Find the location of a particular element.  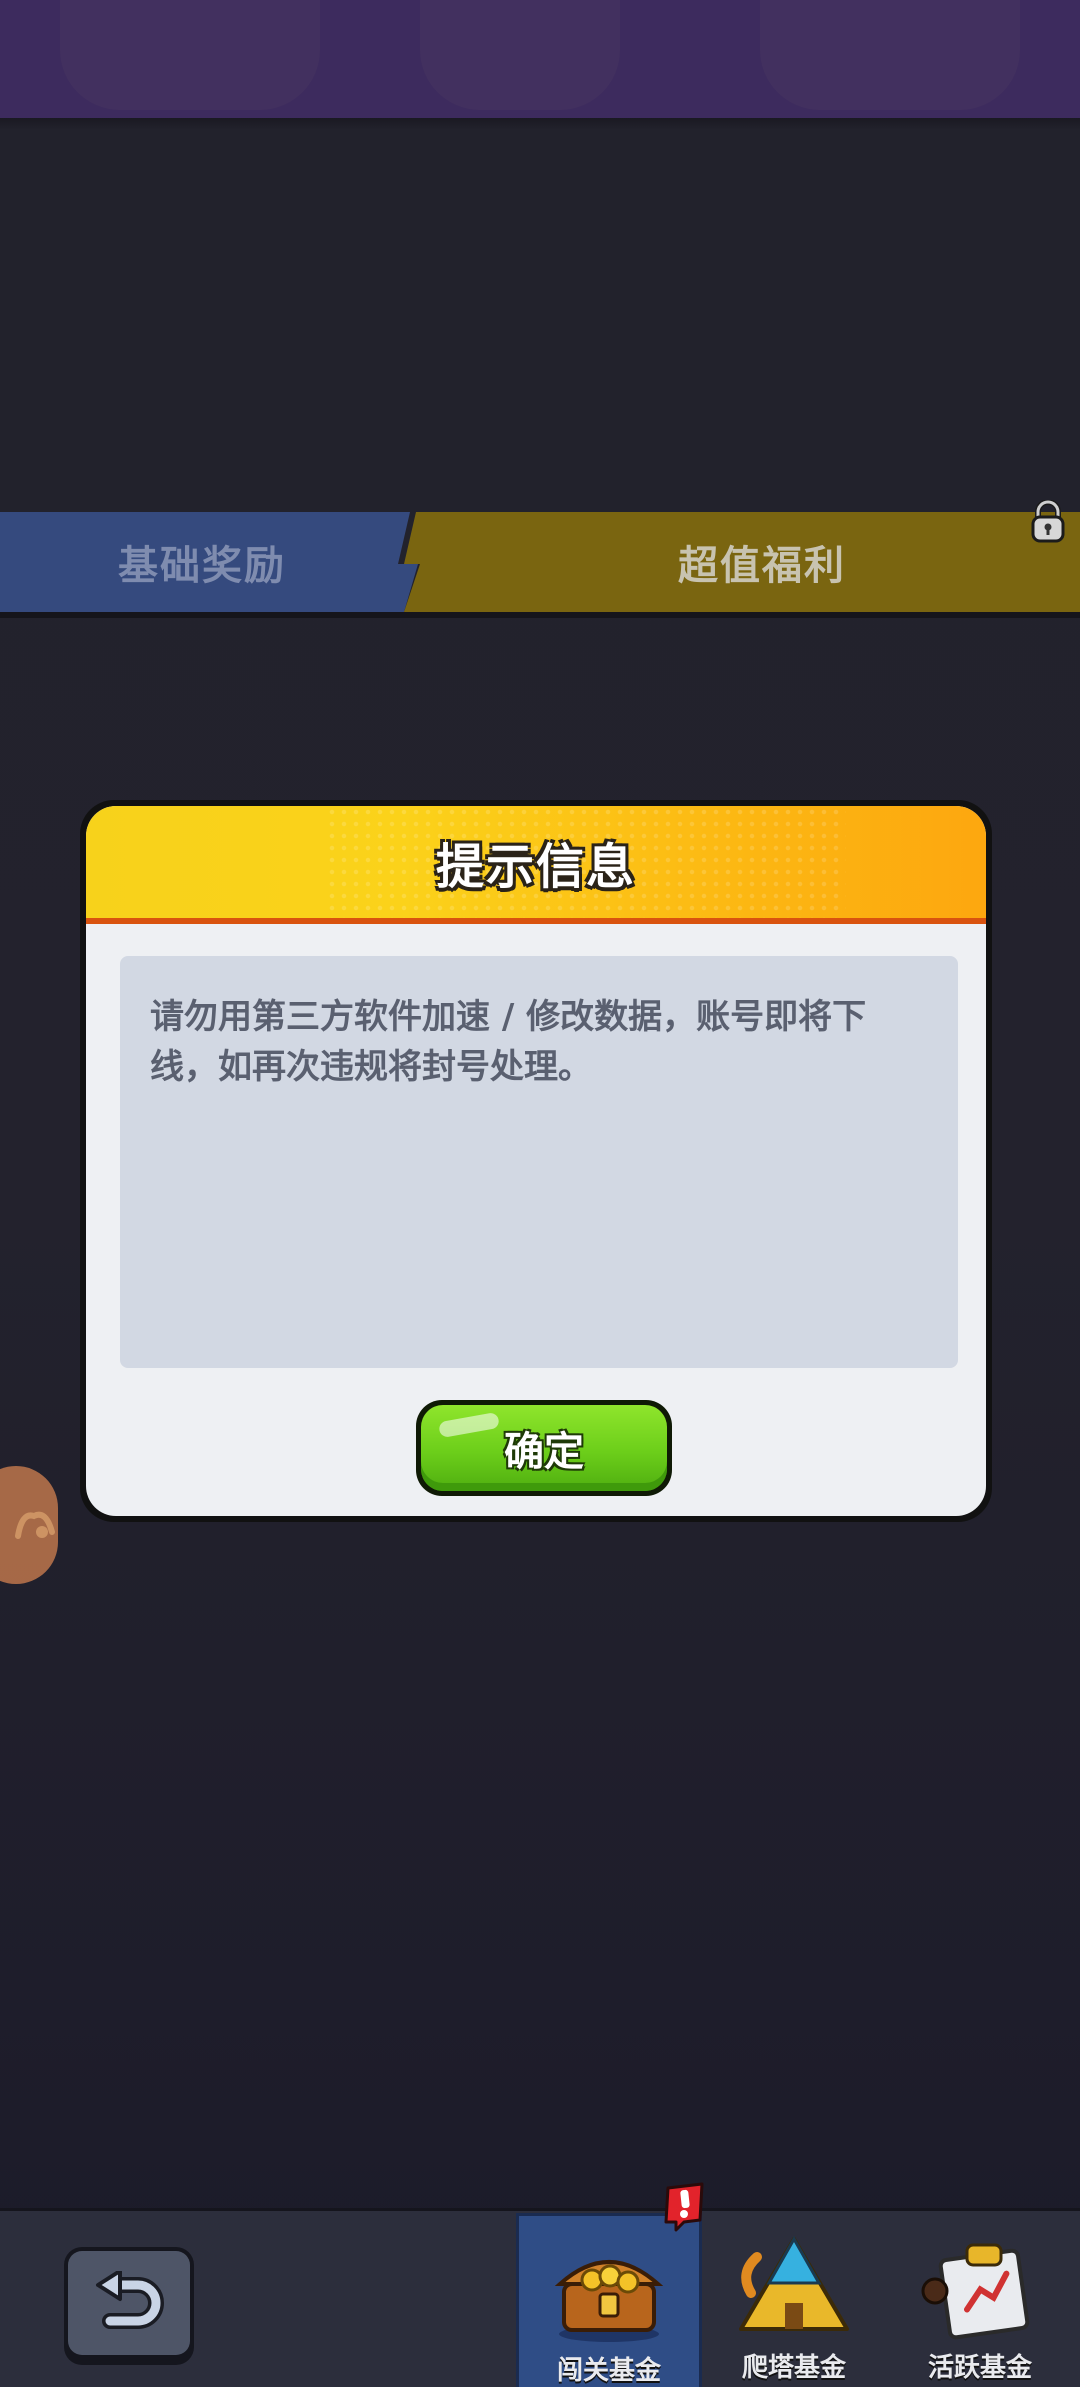

message-text: 请勿用第三方软件加速 / 修改数据，账号即将下线，如再次违规将封号处理。 is located at coordinates (508, 1042).